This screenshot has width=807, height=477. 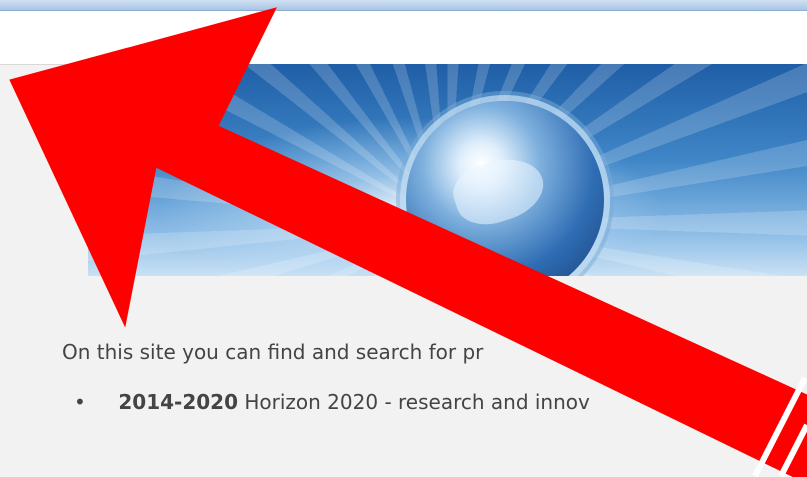 I want to click on browser-top-strip, so click(x=403, y=5).